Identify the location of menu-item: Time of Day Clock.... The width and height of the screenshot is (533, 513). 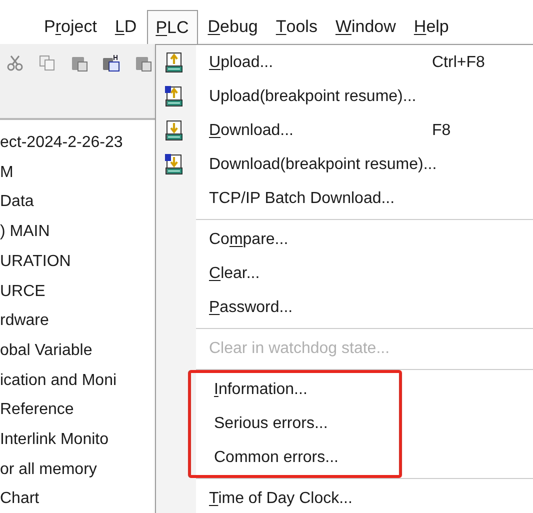
(274, 499).